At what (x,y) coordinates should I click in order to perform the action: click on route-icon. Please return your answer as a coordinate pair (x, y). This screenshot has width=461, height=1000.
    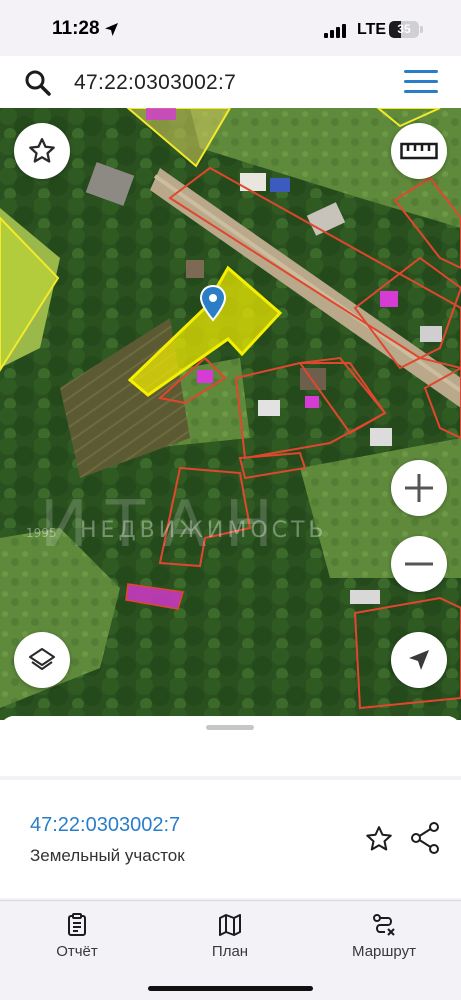
    Looking at the image, I should click on (384, 925).